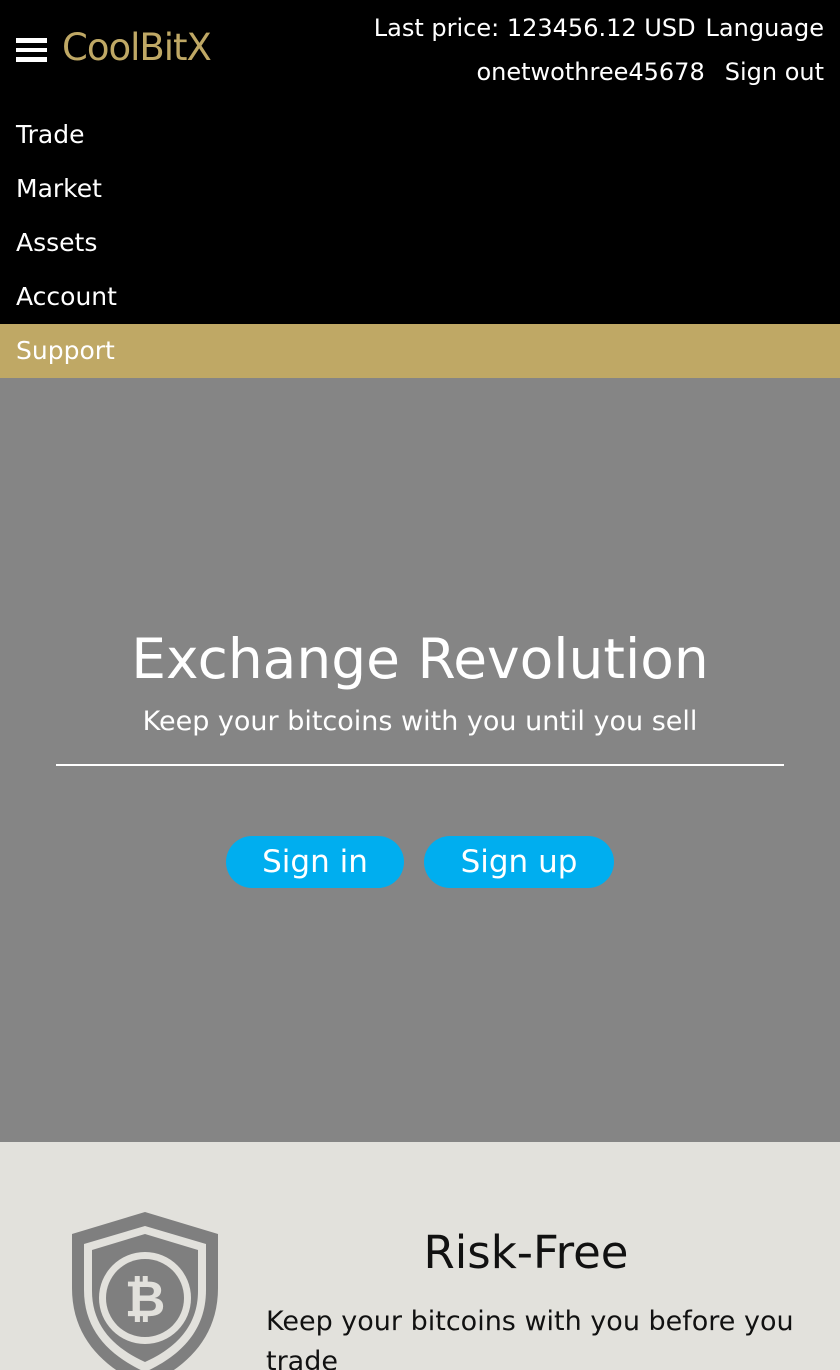 The width and height of the screenshot is (840, 1370). I want to click on last-price: Last price: 123456.12 USD, so click(534, 28).